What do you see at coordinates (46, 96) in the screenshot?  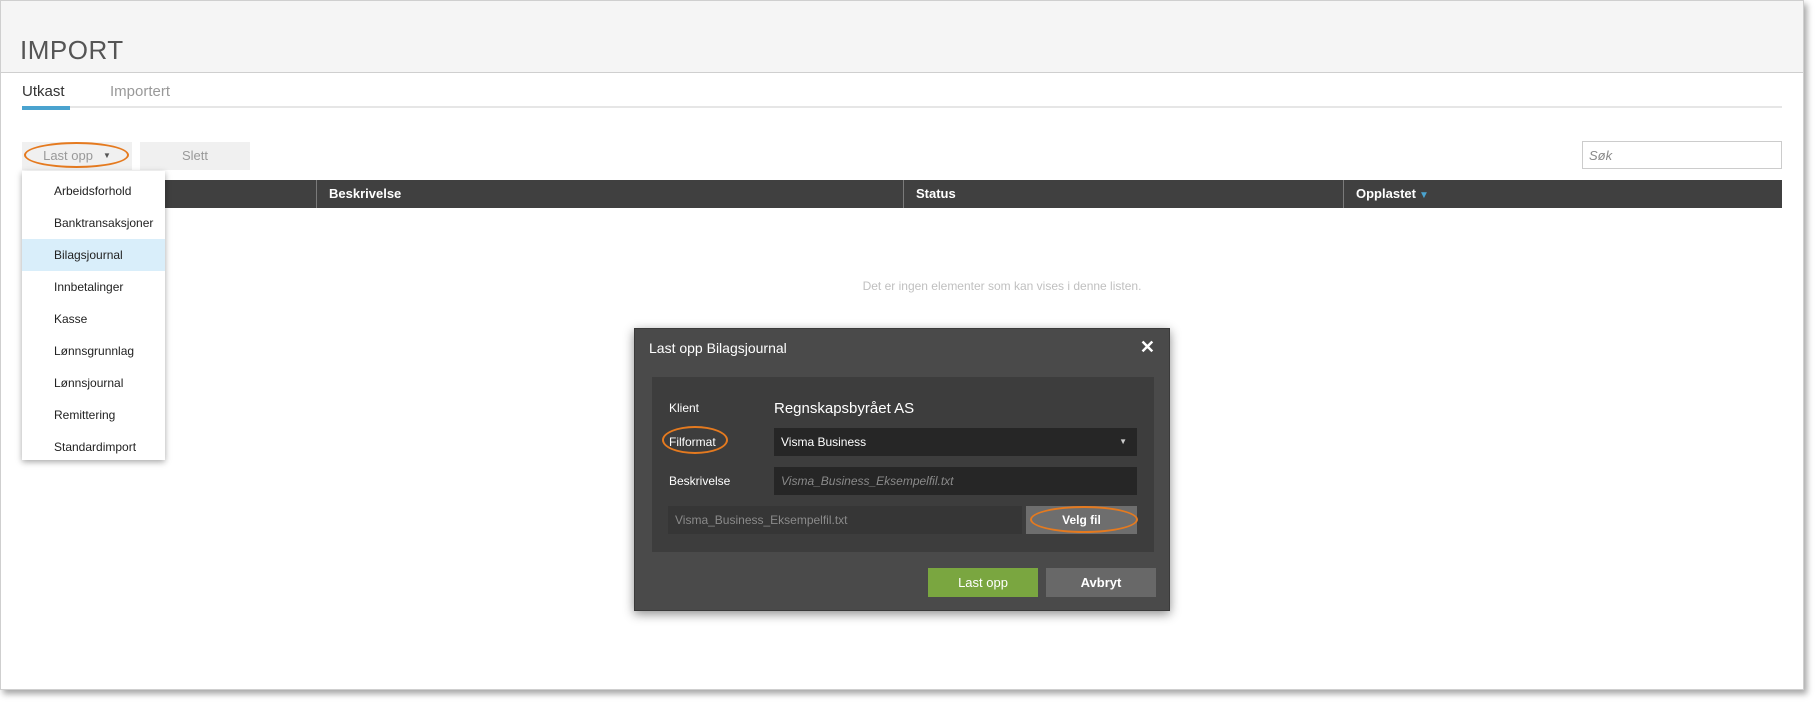 I see `tab-utkast: Utkast` at bounding box center [46, 96].